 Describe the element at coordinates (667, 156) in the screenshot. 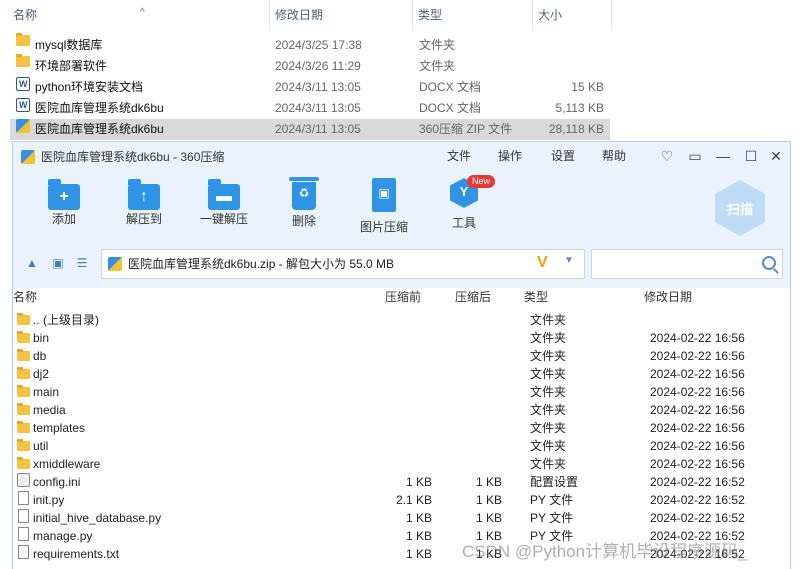

I see `skin-icon: ♡` at that location.